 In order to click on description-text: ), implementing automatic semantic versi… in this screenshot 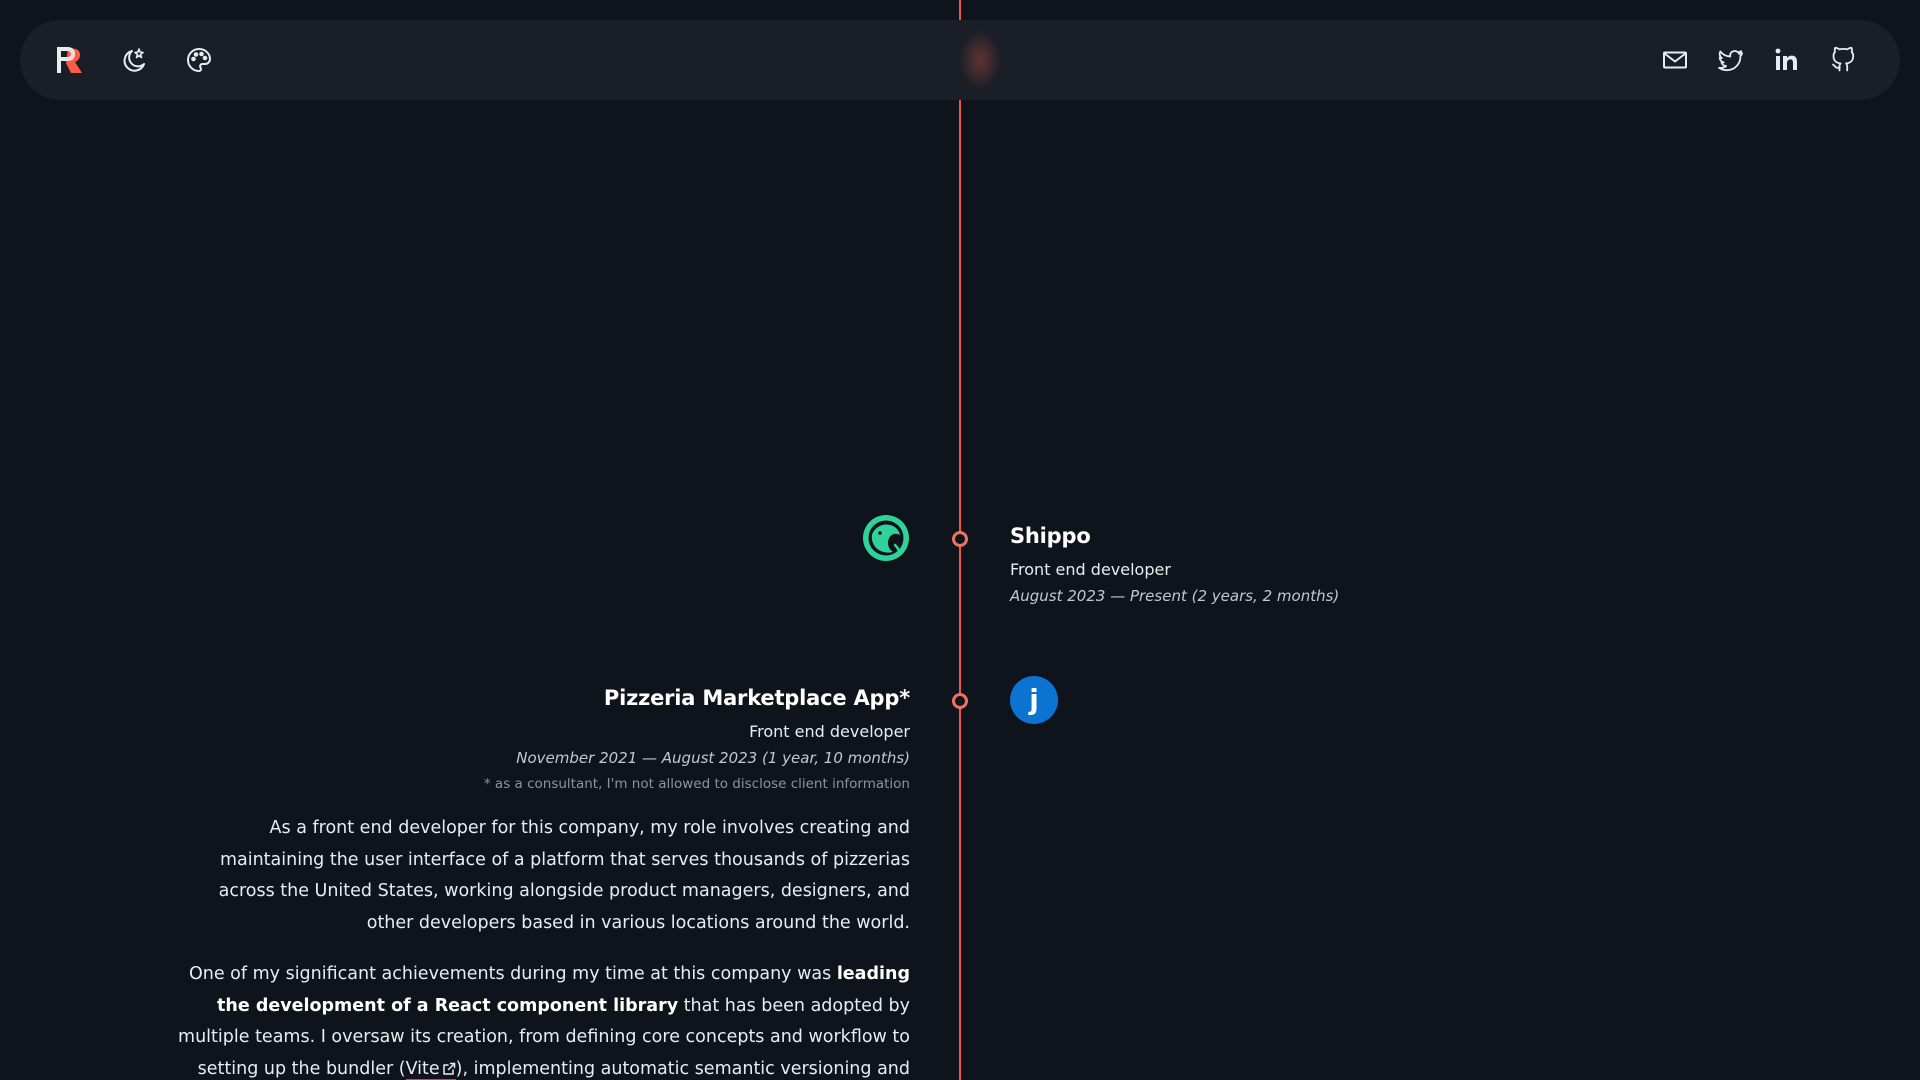, I will do `click(682, 1068)`.